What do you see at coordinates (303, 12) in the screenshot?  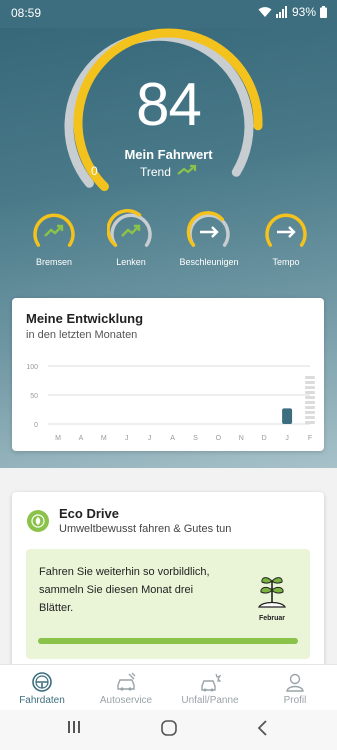 I see `battery-level: 93%` at bounding box center [303, 12].